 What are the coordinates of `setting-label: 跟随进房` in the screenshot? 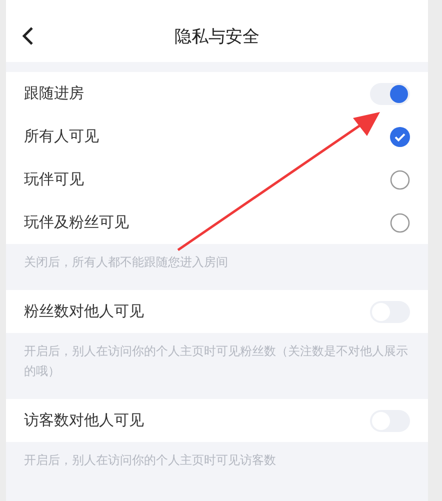 It's located at (54, 93).